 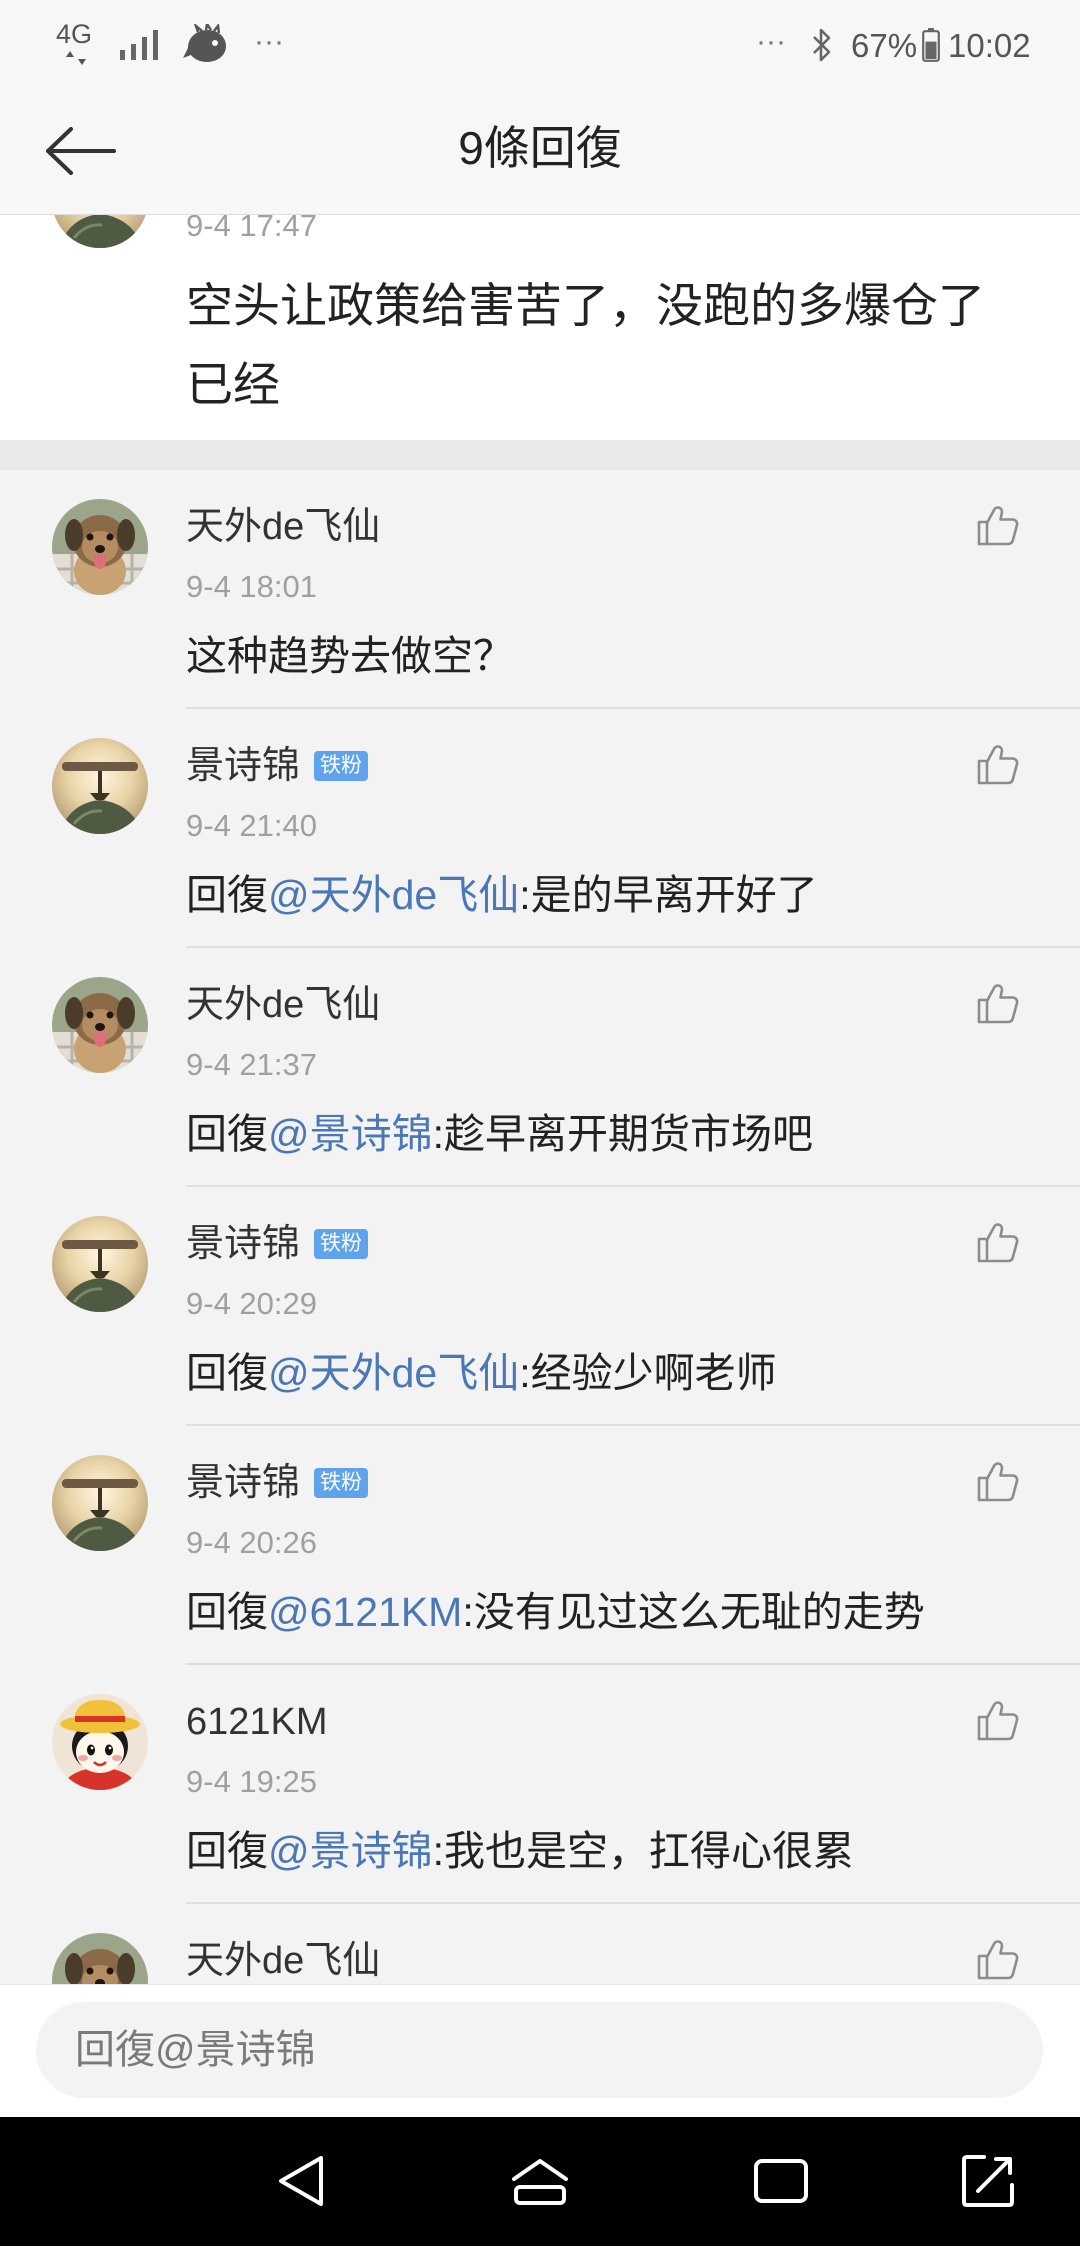 I want to click on reply-time: 9-4 18:01, so click(x=251, y=586).